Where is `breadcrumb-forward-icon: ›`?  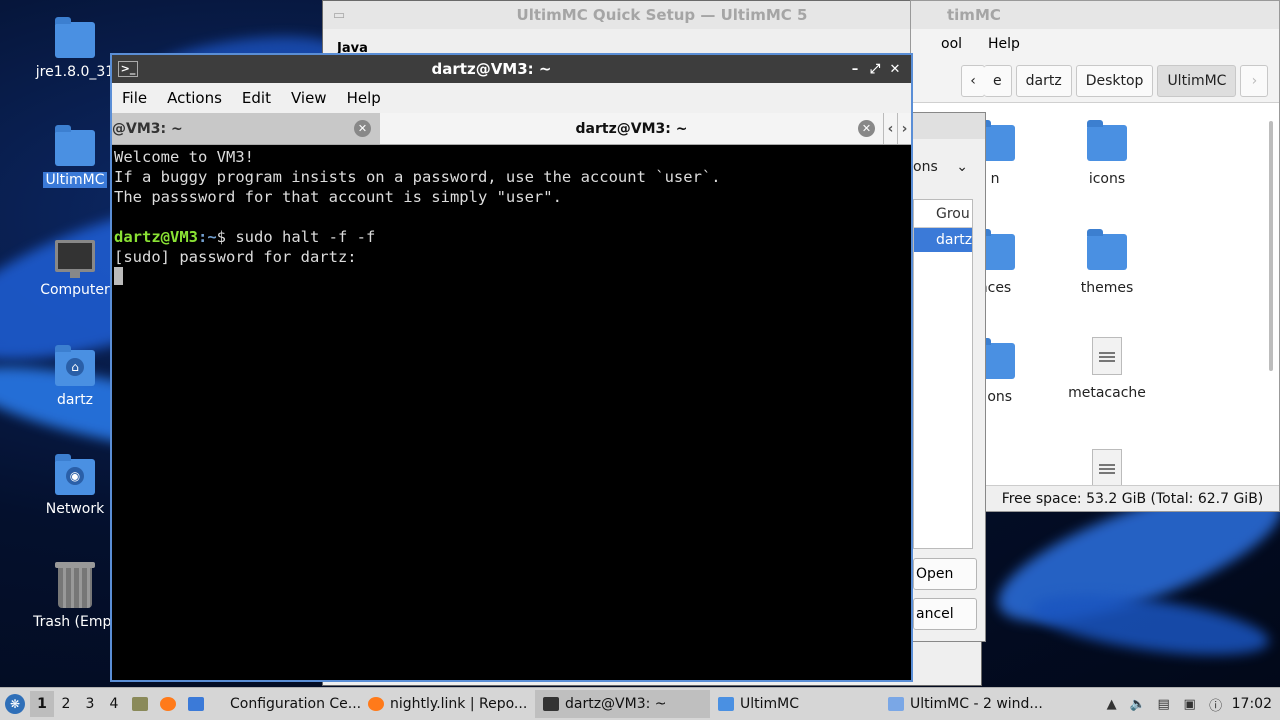
breadcrumb-forward-icon: › is located at coordinates (1254, 80).